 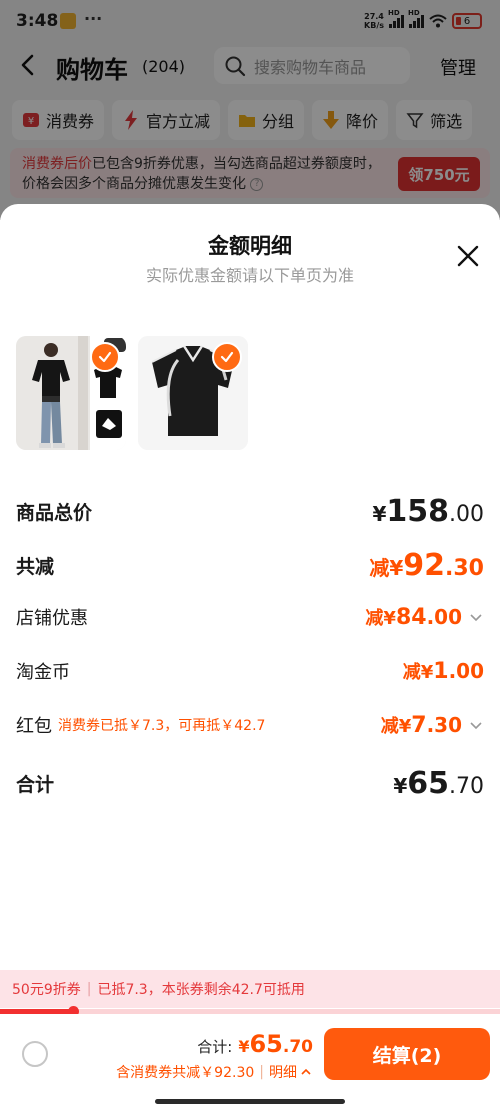 What do you see at coordinates (443, 671) in the screenshot?
I see `coins-amount: 减¥ 1 .00` at bounding box center [443, 671].